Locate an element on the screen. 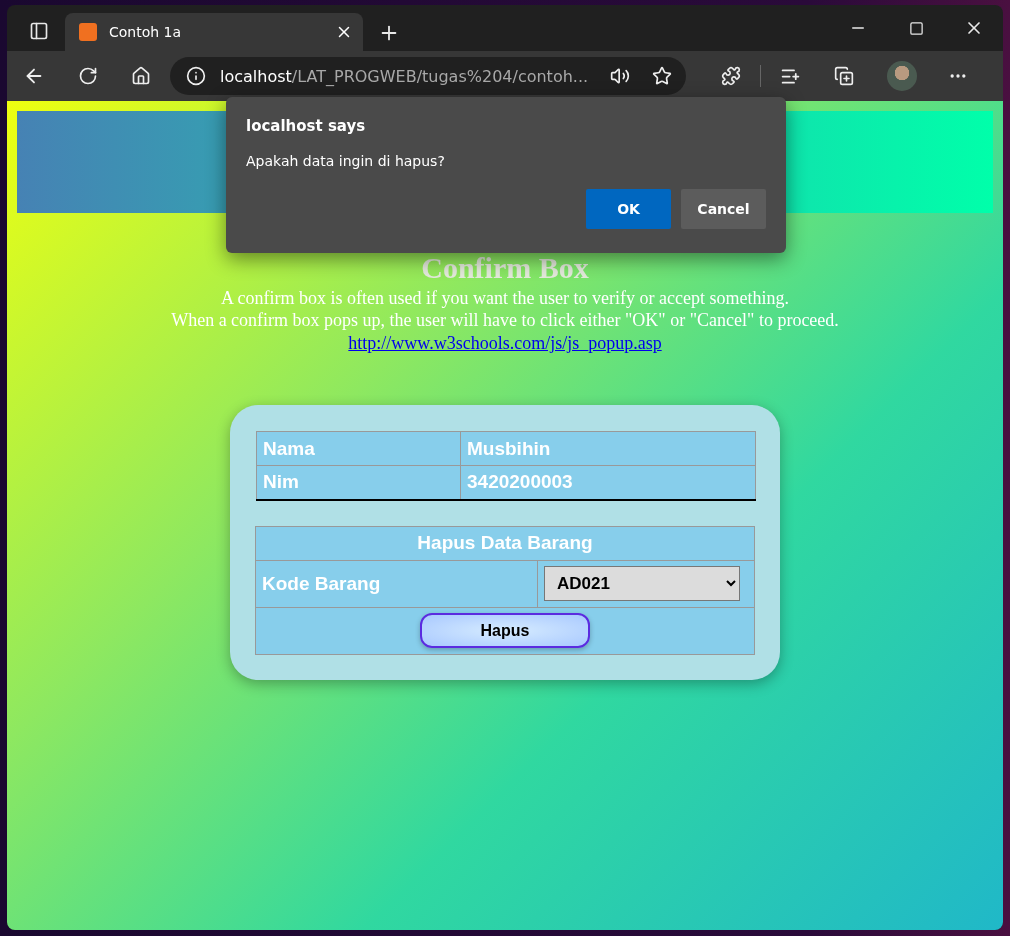 Image resolution: width=1010 pixels, height=936 pixels. avatar-icon is located at coordinates (902, 76).